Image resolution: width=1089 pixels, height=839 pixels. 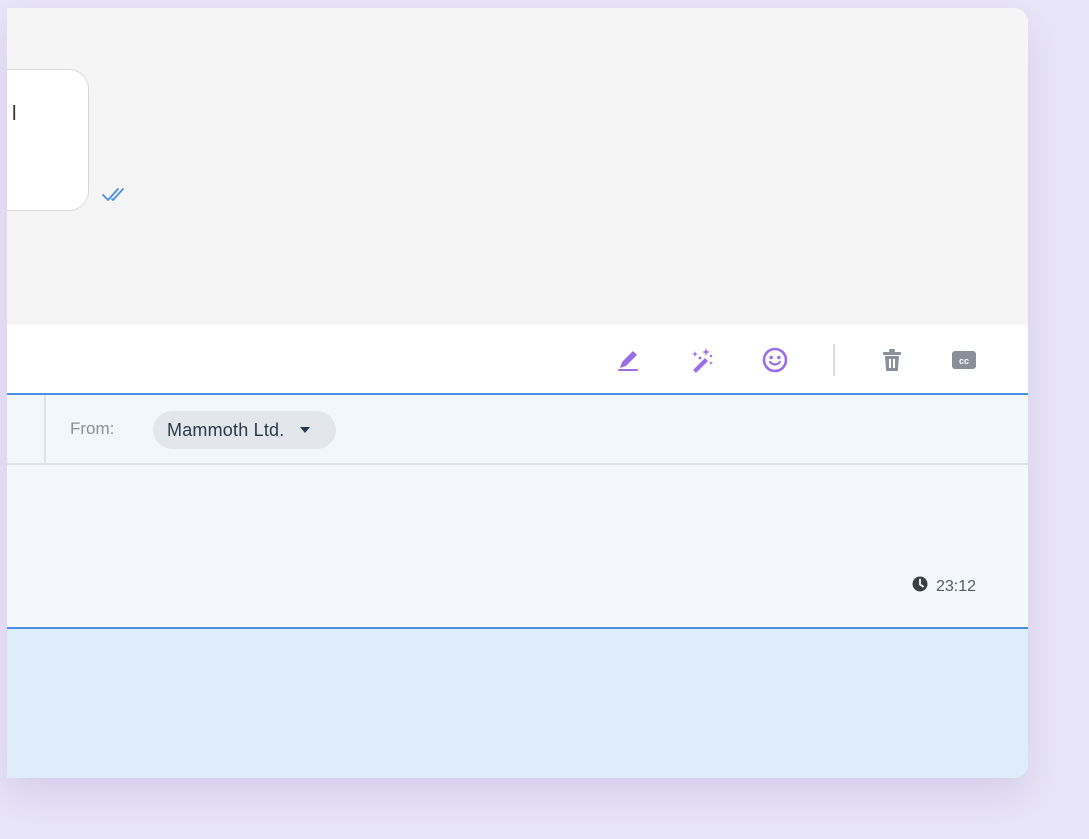 I want to click on compose-timestamp: 23:12, so click(x=944, y=586).